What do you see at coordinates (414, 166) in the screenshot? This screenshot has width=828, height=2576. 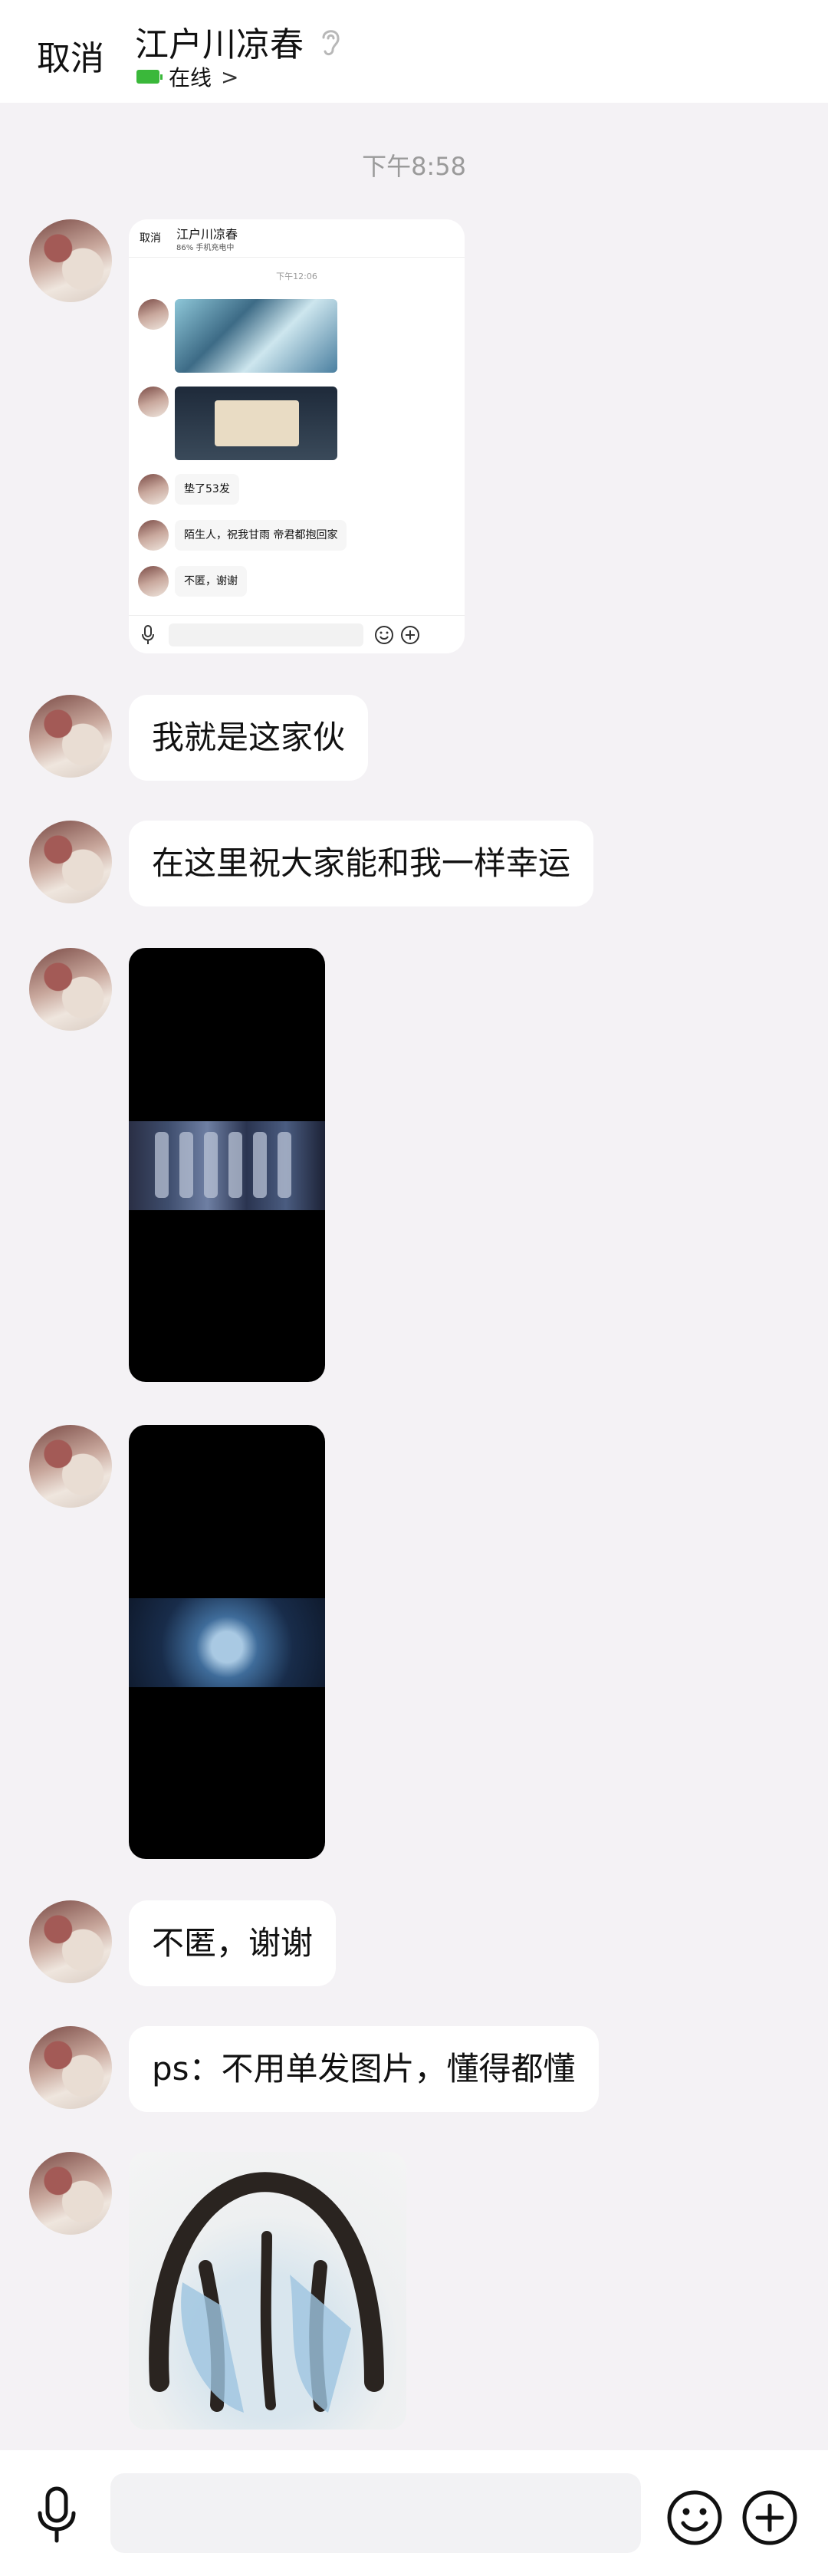 I see `message-timestamp: 下午8:58` at bounding box center [414, 166].